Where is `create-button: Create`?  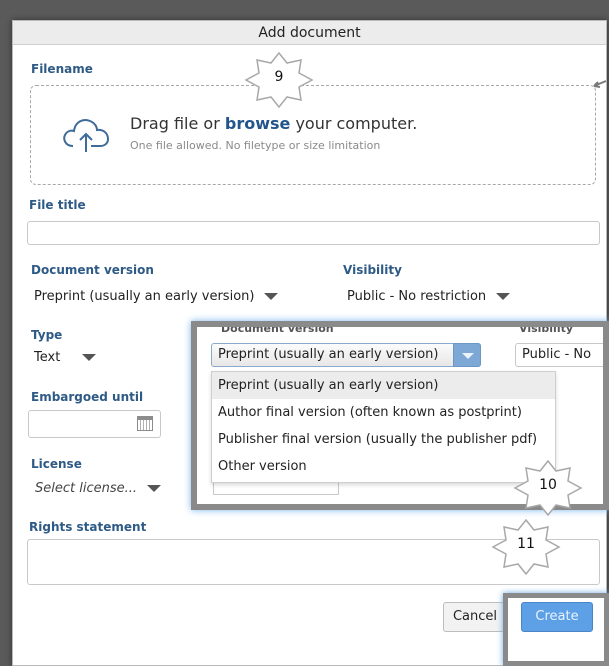 create-button: Create is located at coordinates (557, 617).